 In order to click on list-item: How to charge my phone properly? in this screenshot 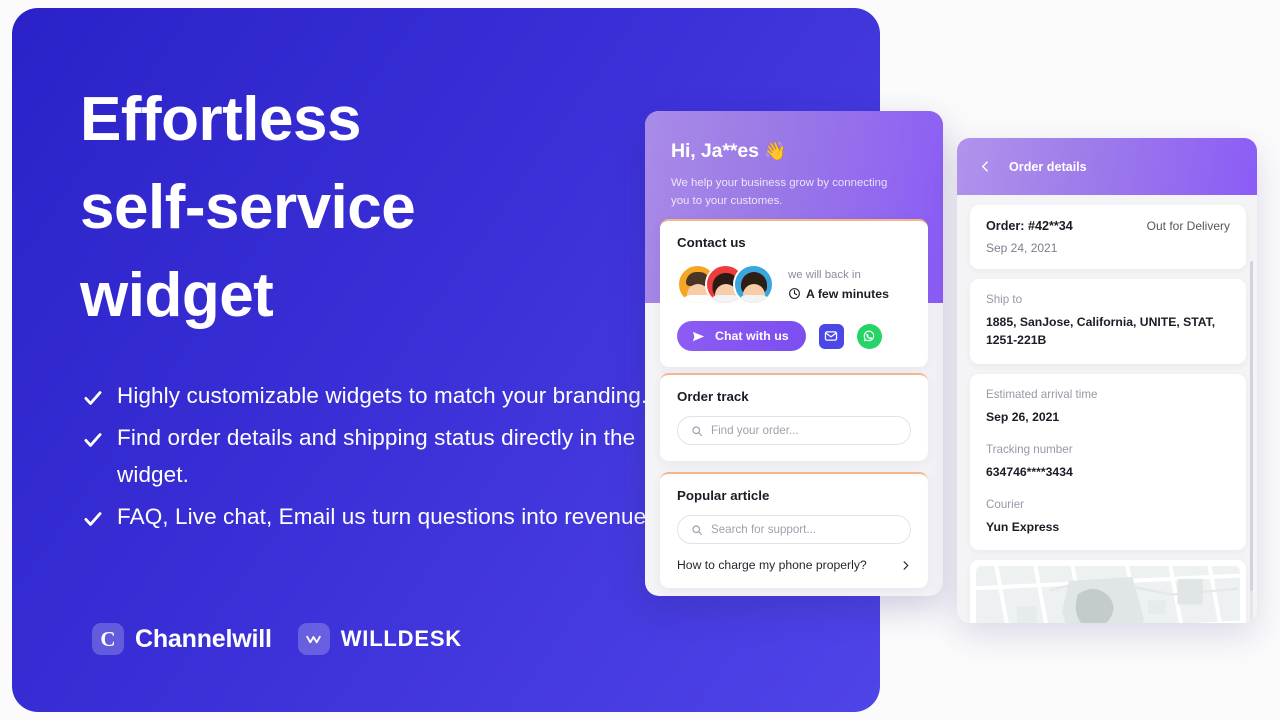, I will do `click(794, 565)`.